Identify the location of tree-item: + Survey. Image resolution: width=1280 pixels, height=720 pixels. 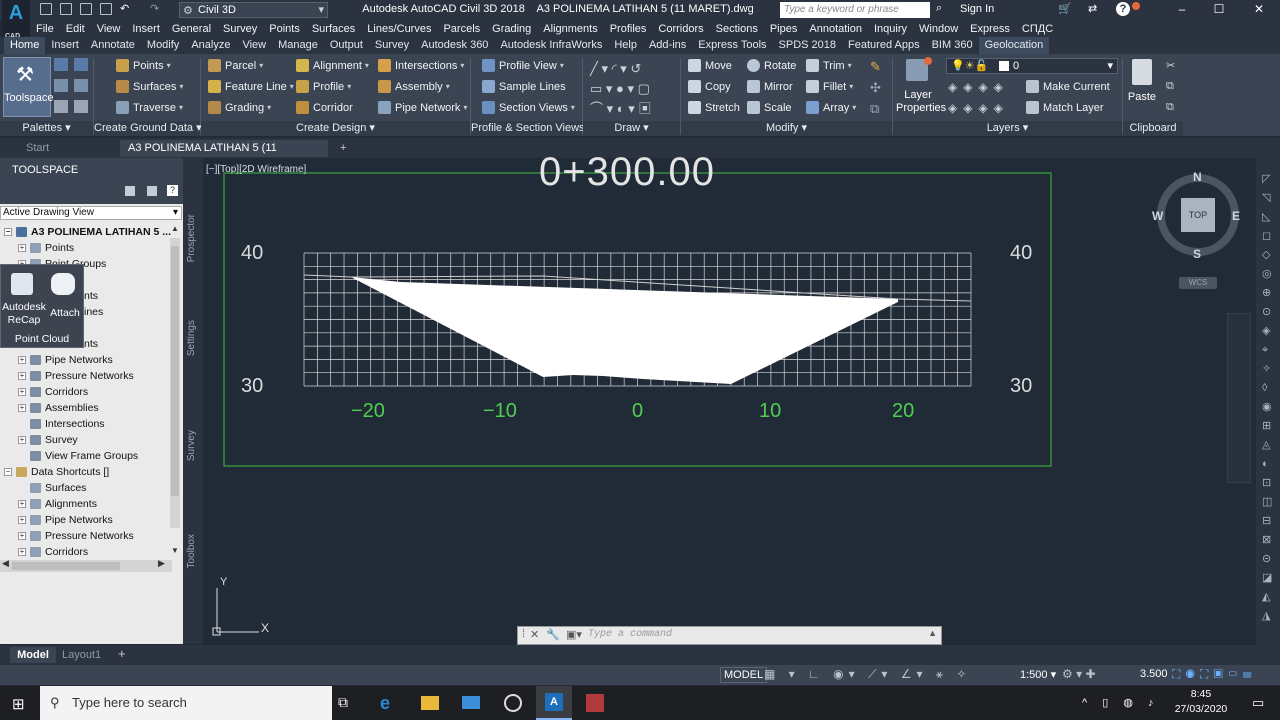
(48, 440).